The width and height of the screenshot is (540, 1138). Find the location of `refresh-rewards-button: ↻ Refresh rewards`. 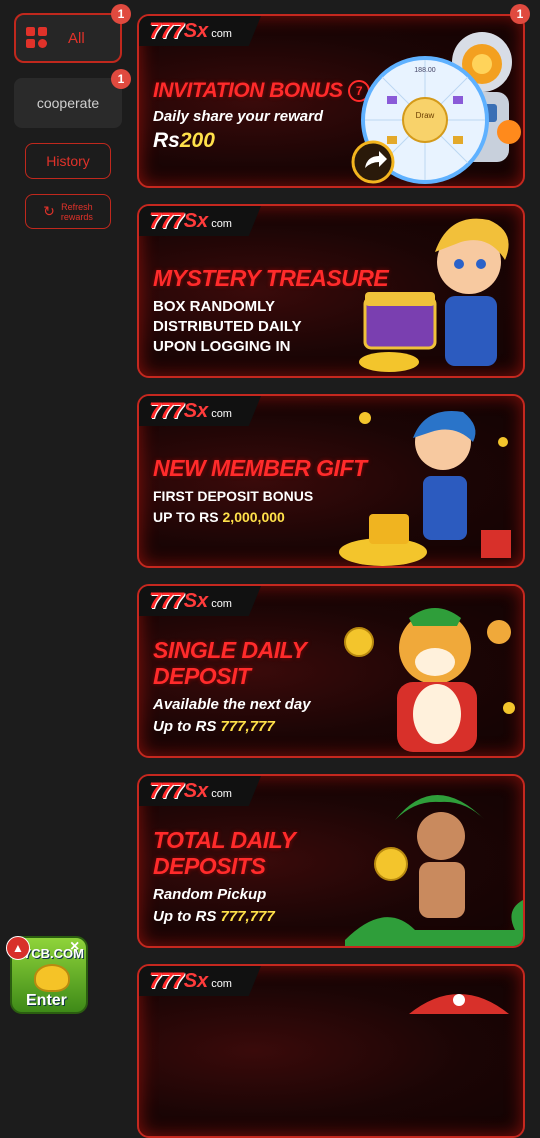

refresh-rewards-button: ↻ Refresh rewards is located at coordinates (68, 211).